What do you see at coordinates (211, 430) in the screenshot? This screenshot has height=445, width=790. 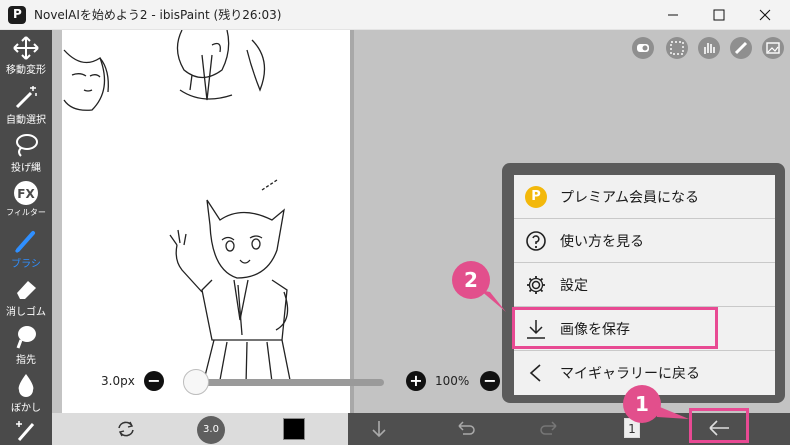 I see `brush-size-indicator: 3.0` at bounding box center [211, 430].